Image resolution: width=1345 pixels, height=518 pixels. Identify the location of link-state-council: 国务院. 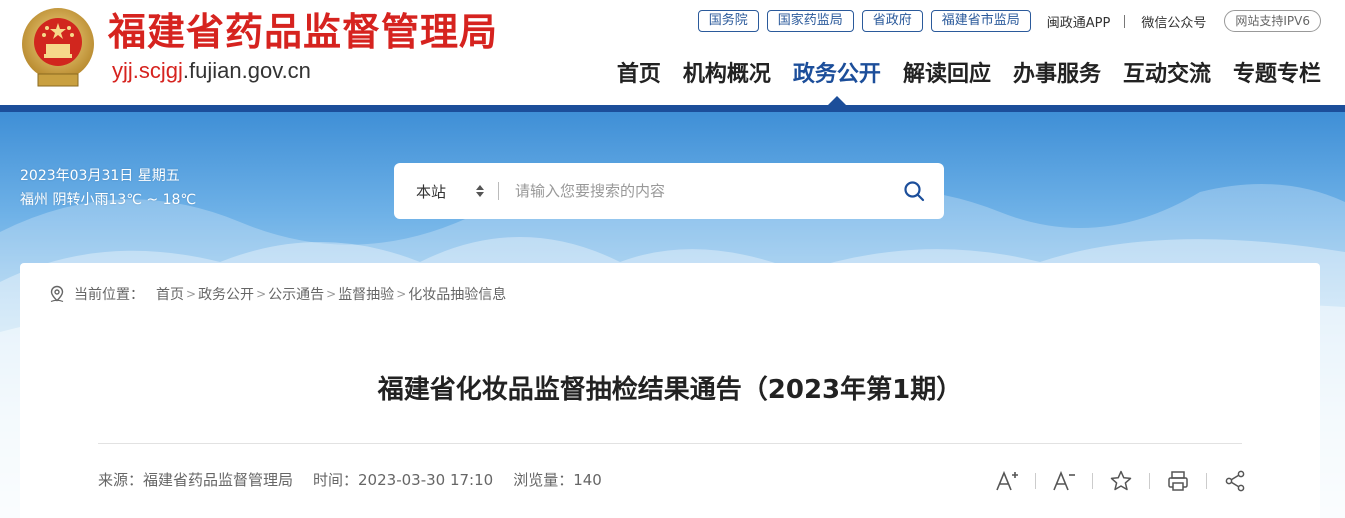
(728, 21).